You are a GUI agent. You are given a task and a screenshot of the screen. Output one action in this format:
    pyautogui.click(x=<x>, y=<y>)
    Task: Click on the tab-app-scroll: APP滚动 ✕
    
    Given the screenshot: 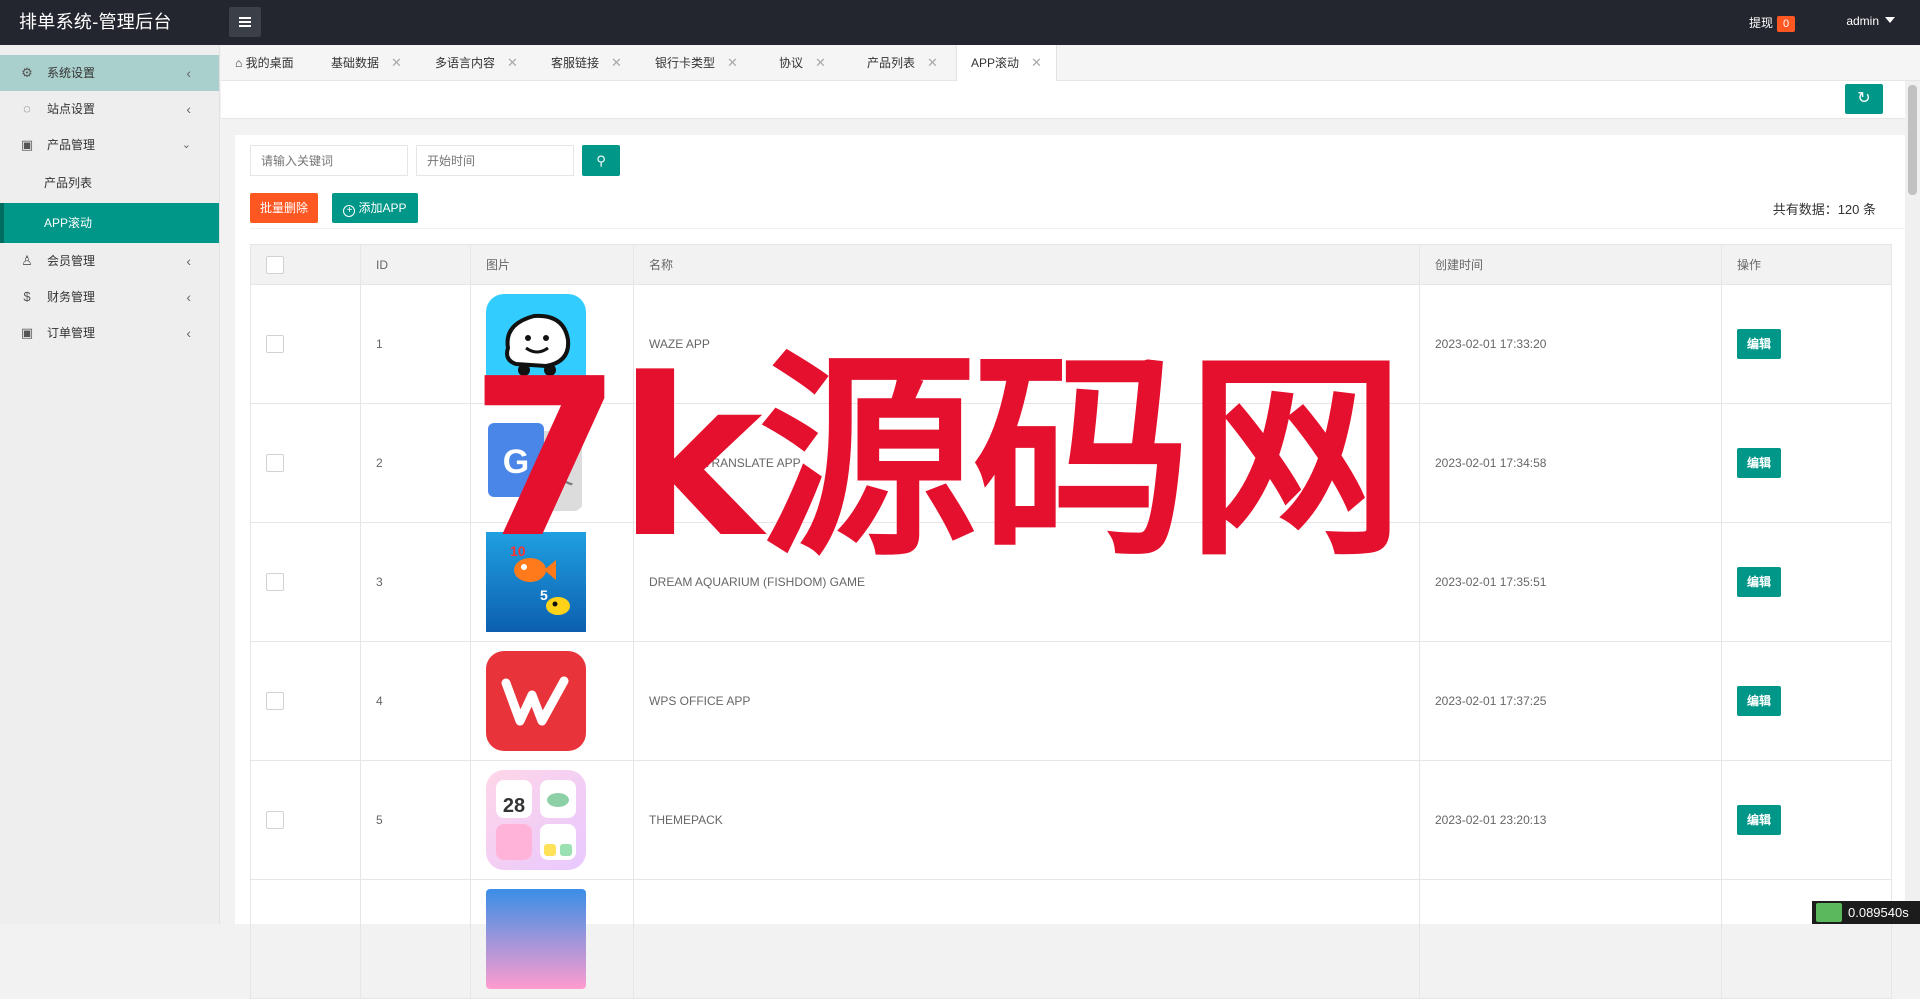 What is the action you would take?
    pyautogui.click(x=1006, y=63)
    